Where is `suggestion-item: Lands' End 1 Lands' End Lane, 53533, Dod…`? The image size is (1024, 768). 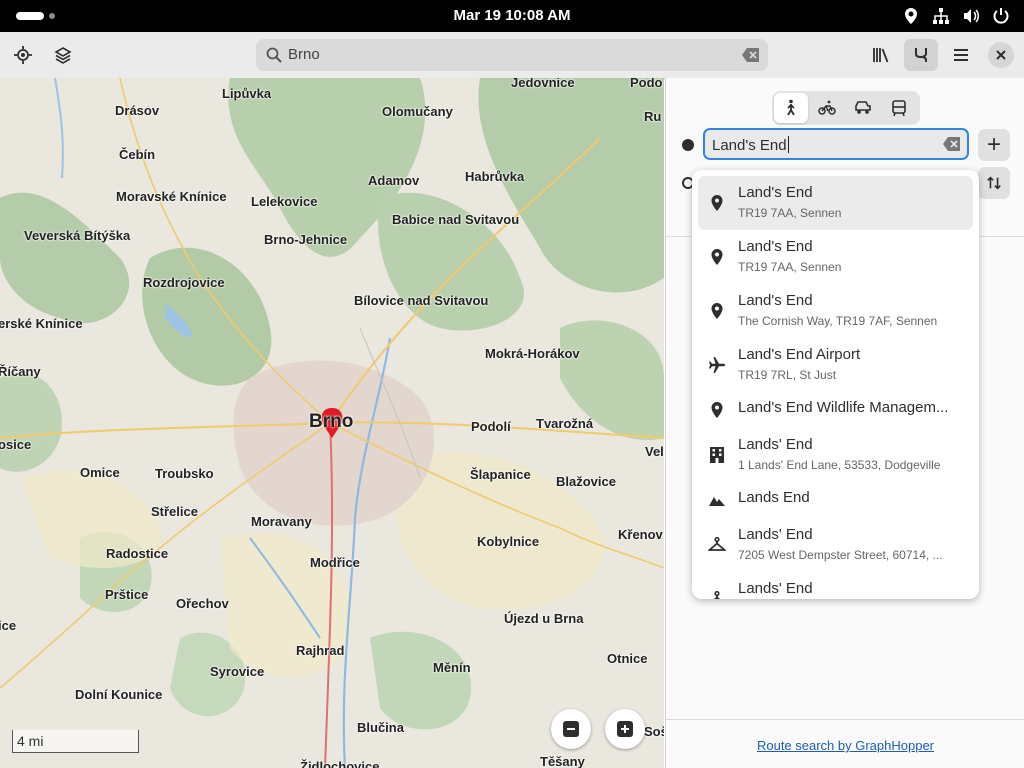
suggestion-item: Lands' End 1 Lands' End Lane, 53533, Dod… is located at coordinates (835, 455).